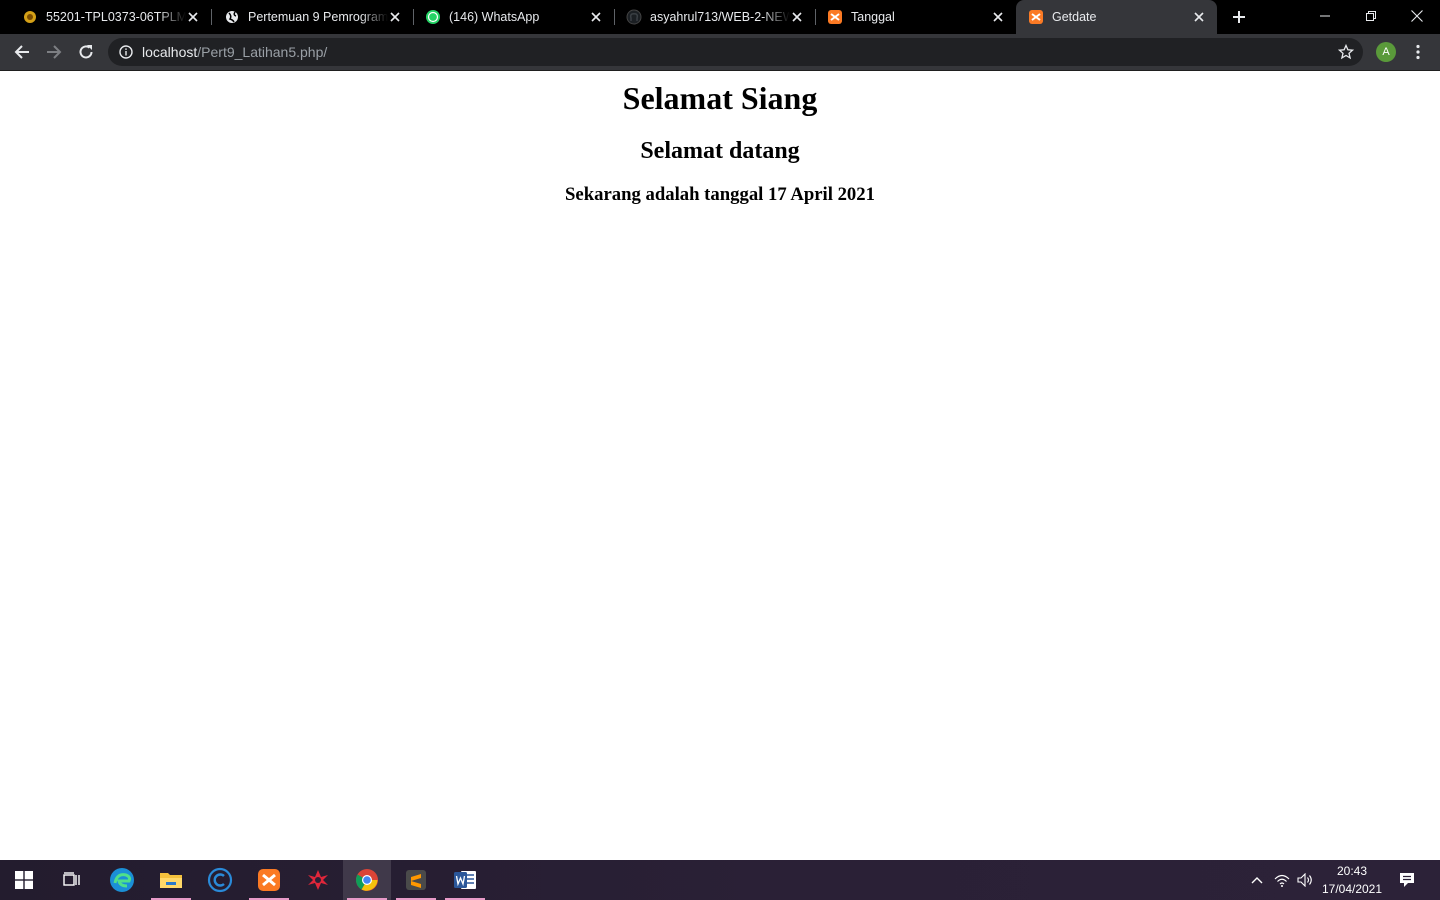  What do you see at coordinates (735, 52) in the screenshot?
I see `address-bar: localhost/Pert9_Latihan5.php/` at bounding box center [735, 52].